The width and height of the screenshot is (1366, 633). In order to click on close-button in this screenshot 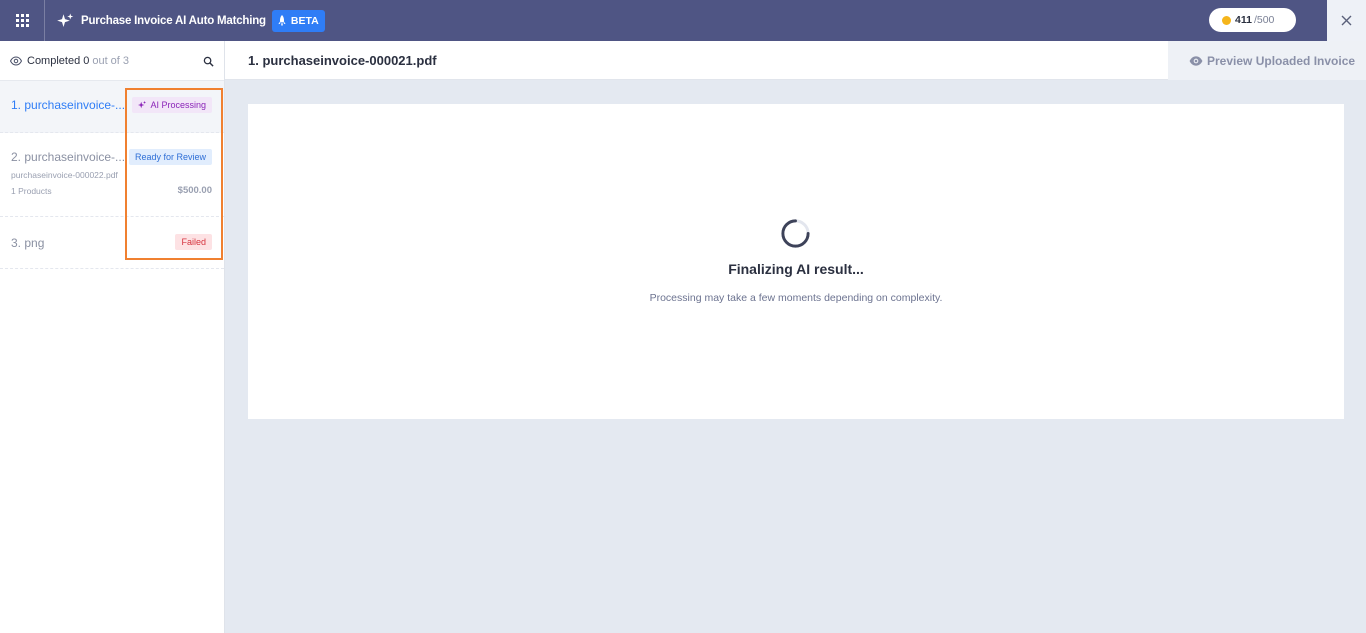, I will do `click(1346, 20)`.